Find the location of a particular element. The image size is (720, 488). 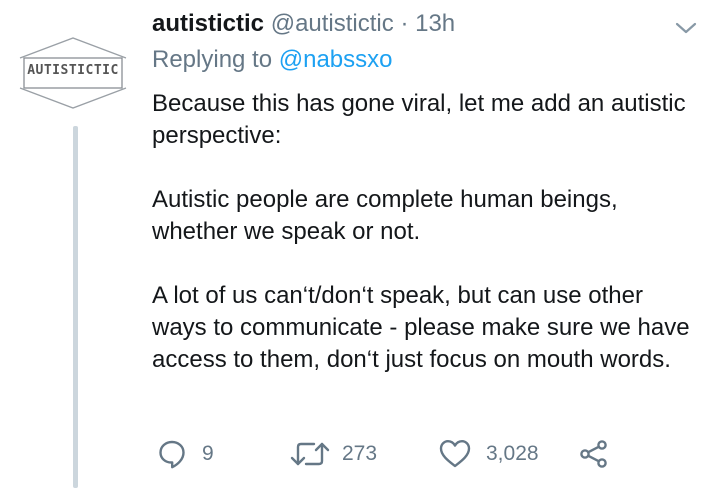

reply-button: 9 is located at coordinates (185, 454).